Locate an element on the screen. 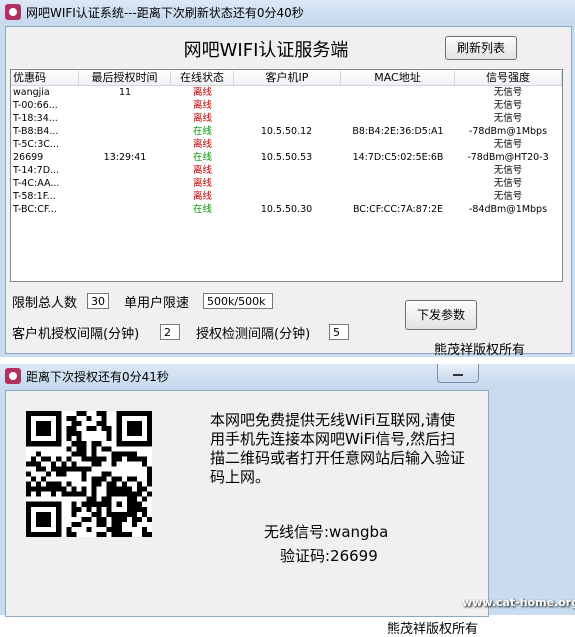 The height and width of the screenshot is (637, 575). verification-code-line: 验证码:26699 is located at coordinates (329, 556).